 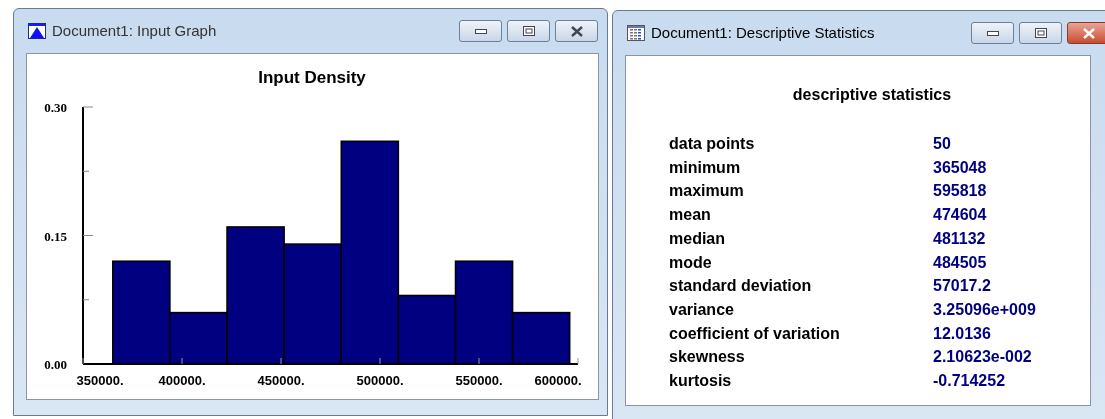 What do you see at coordinates (690, 215) in the screenshot?
I see `stat-label: mean` at bounding box center [690, 215].